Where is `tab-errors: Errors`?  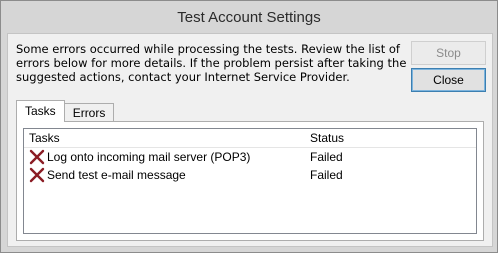 tab-errors: Errors is located at coordinates (89, 112).